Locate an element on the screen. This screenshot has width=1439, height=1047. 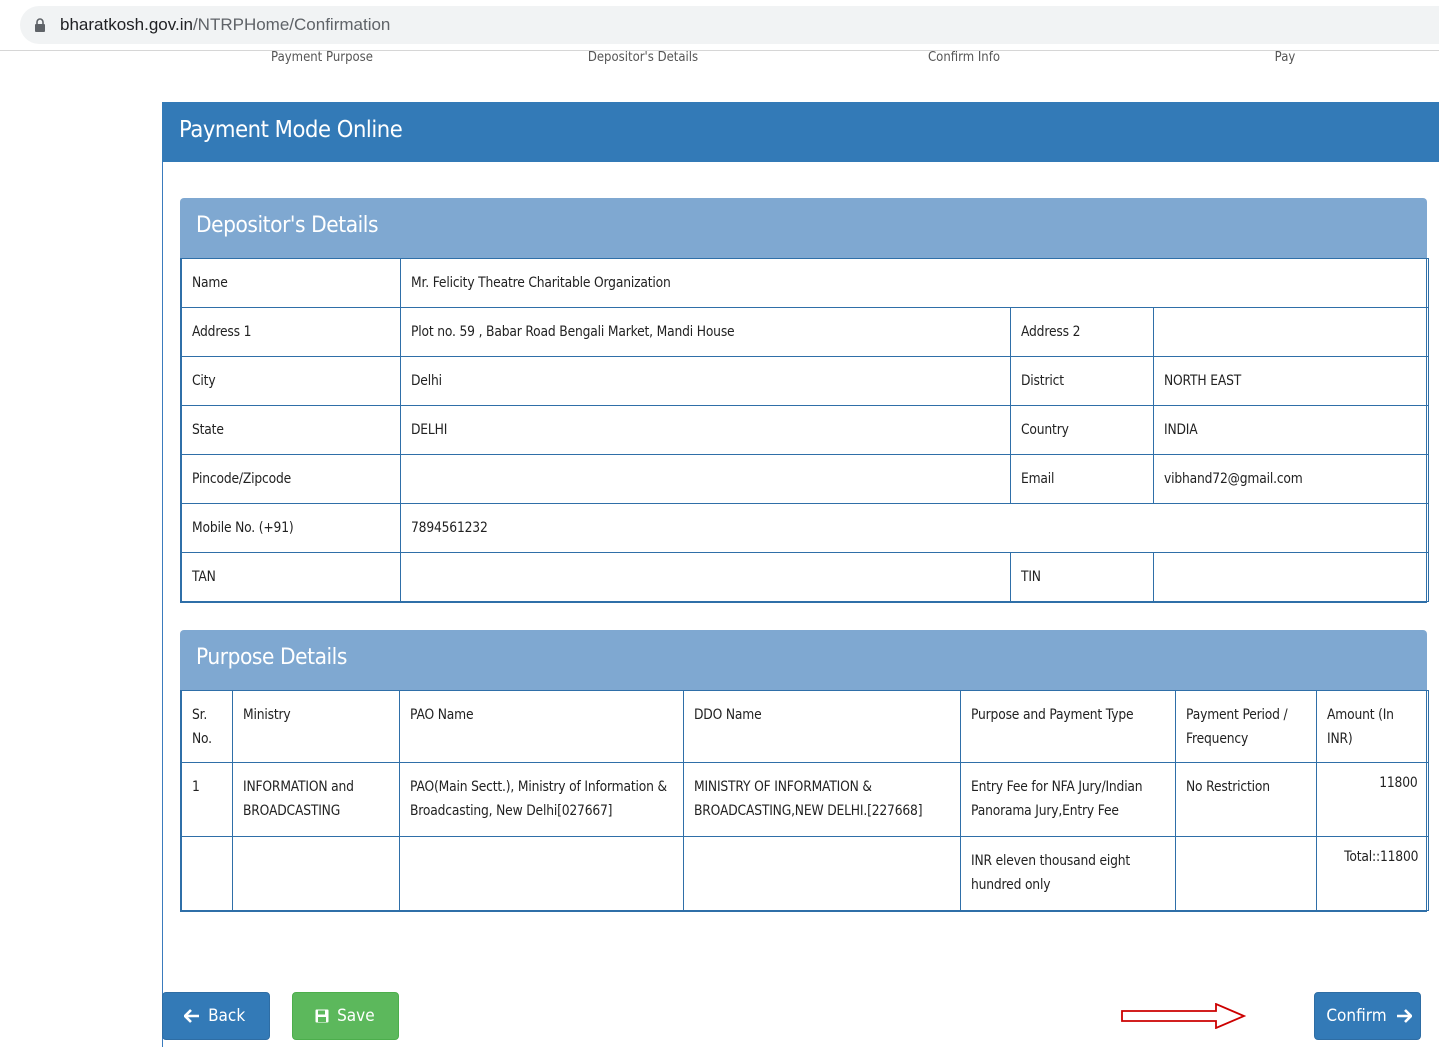
browser-address-bar: bharatkosh.gov.in/NTRPHome/Confirmation is located at coordinates (719, 25).